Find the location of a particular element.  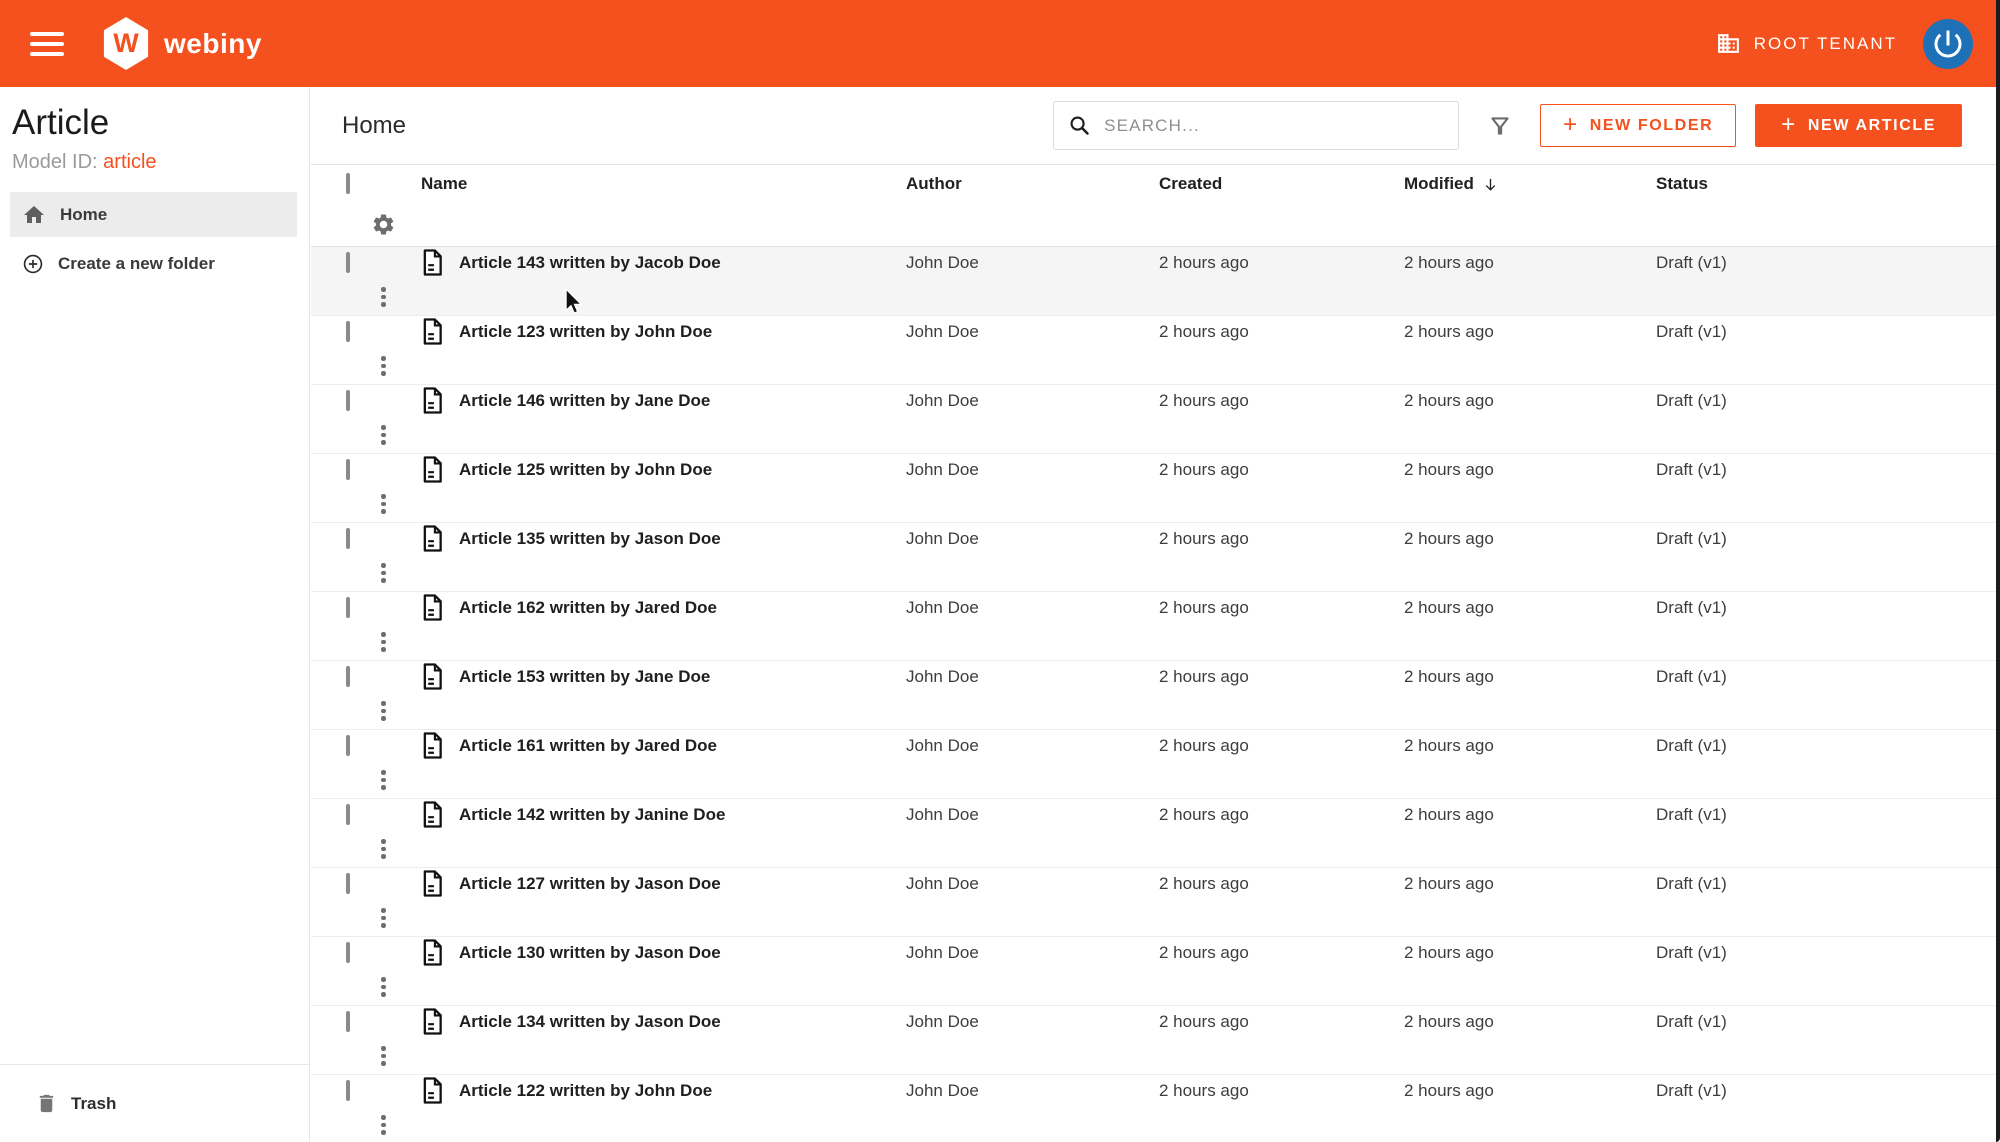

window-right-edge is located at coordinates (1998, 571).